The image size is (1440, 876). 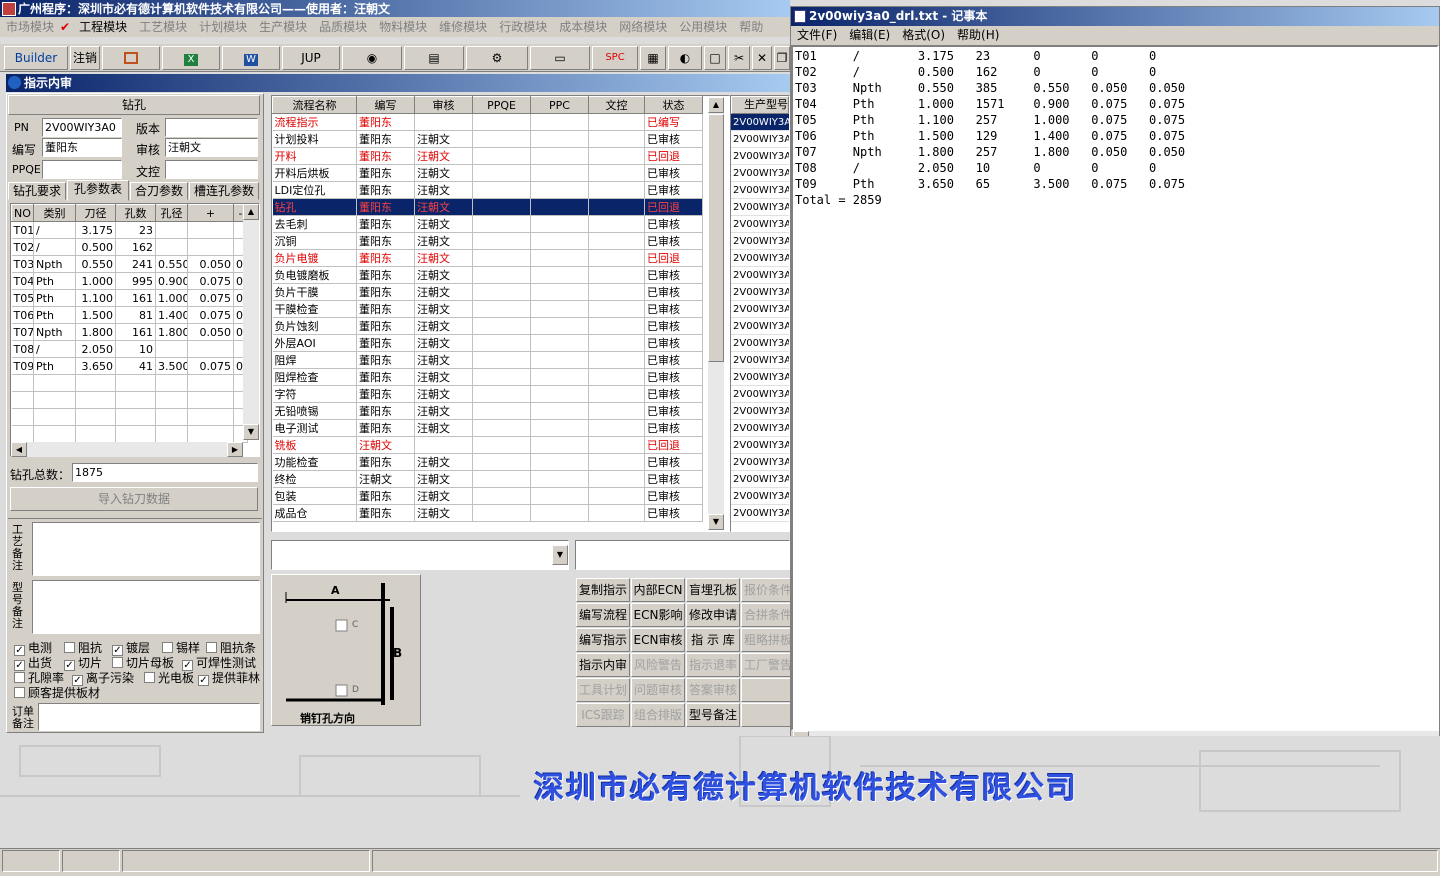 I want to click on action-button: 合拼条件, so click(x=768, y=615).